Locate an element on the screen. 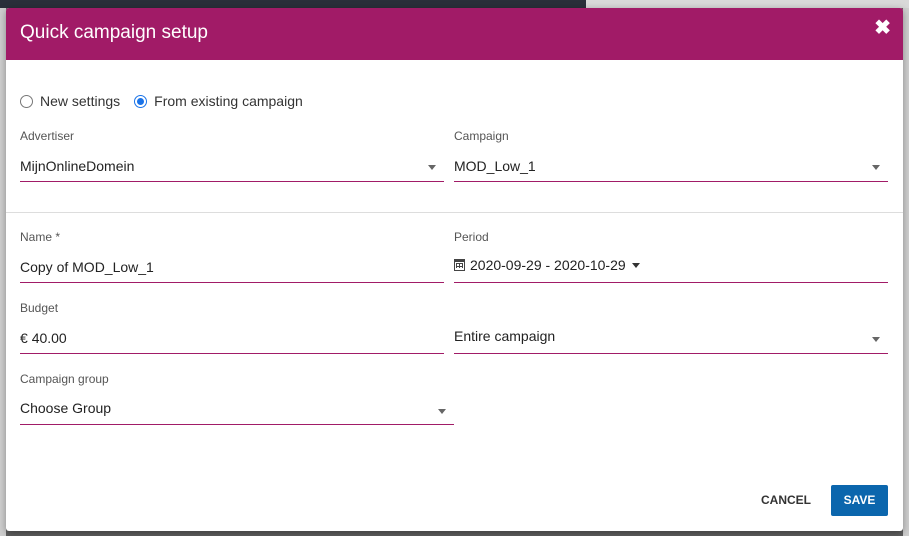 This screenshot has width=909, height=536. campaign-field: Campaign MOD_Low_1 is located at coordinates (671, 156).